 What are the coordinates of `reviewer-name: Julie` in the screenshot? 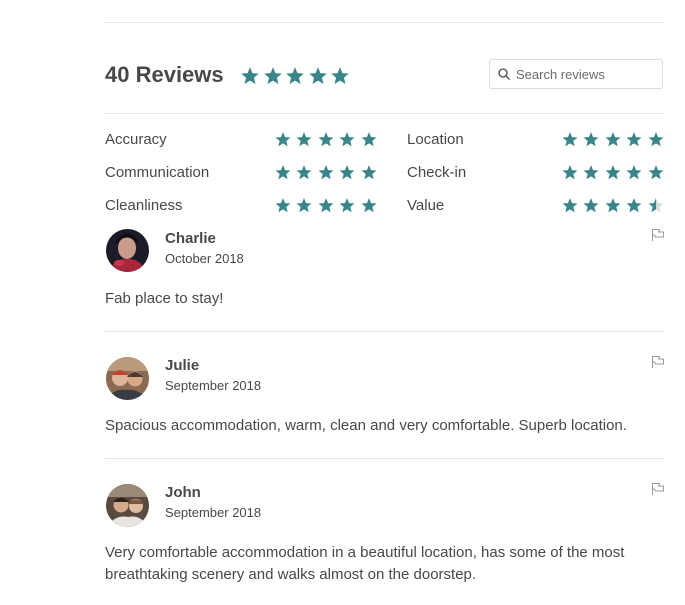 It's located at (182, 365).